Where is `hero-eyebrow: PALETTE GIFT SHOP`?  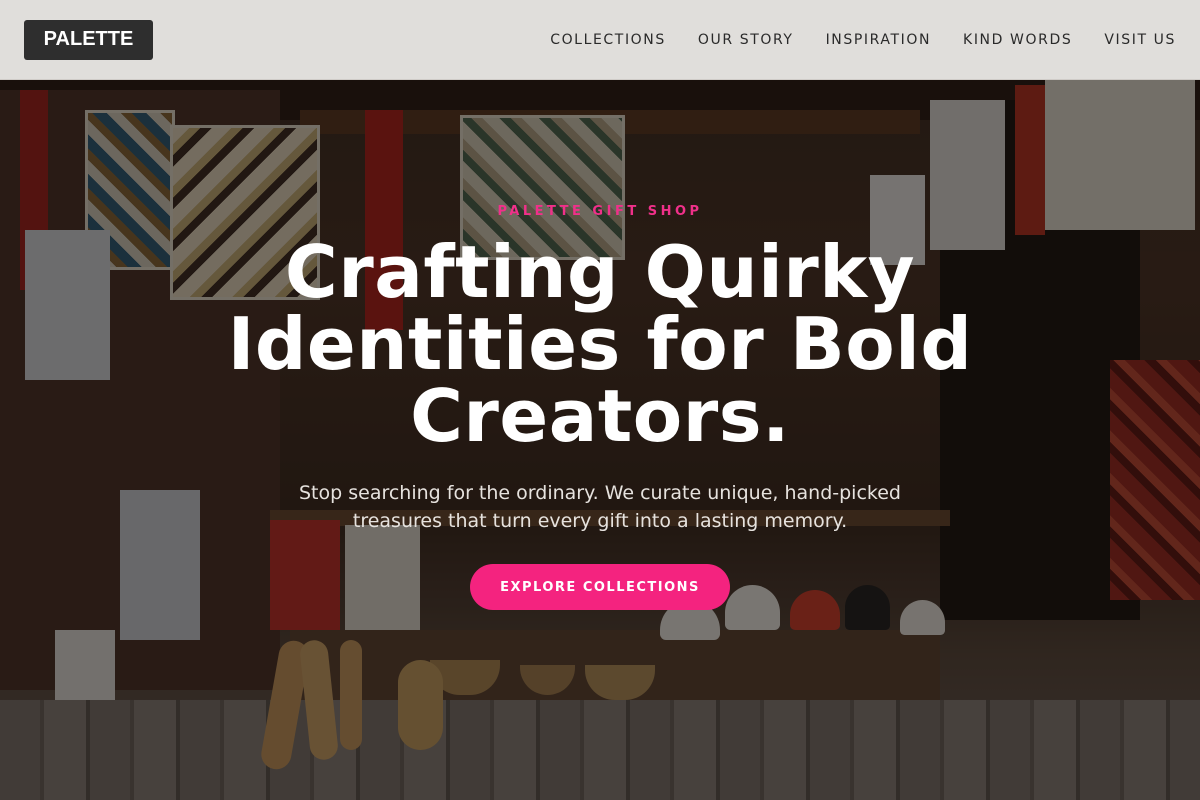
hero-eyebrow: PALETTE GIFT SHOP is located at coordinates (600, 211).